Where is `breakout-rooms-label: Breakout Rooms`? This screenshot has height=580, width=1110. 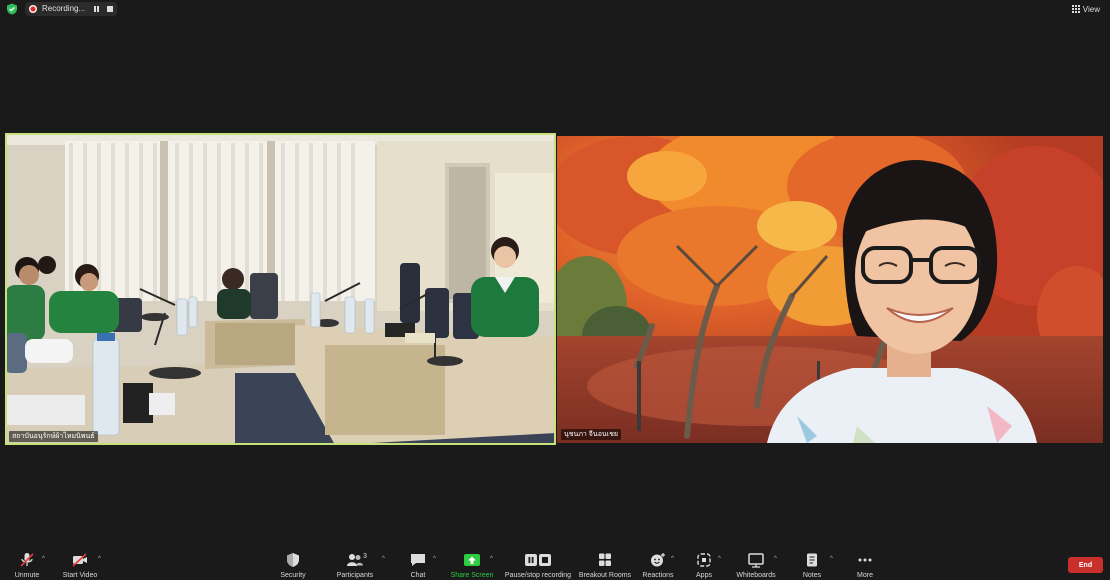
breakout-rooms-label: Breakout Rooms is located at coordinates (605, 575).